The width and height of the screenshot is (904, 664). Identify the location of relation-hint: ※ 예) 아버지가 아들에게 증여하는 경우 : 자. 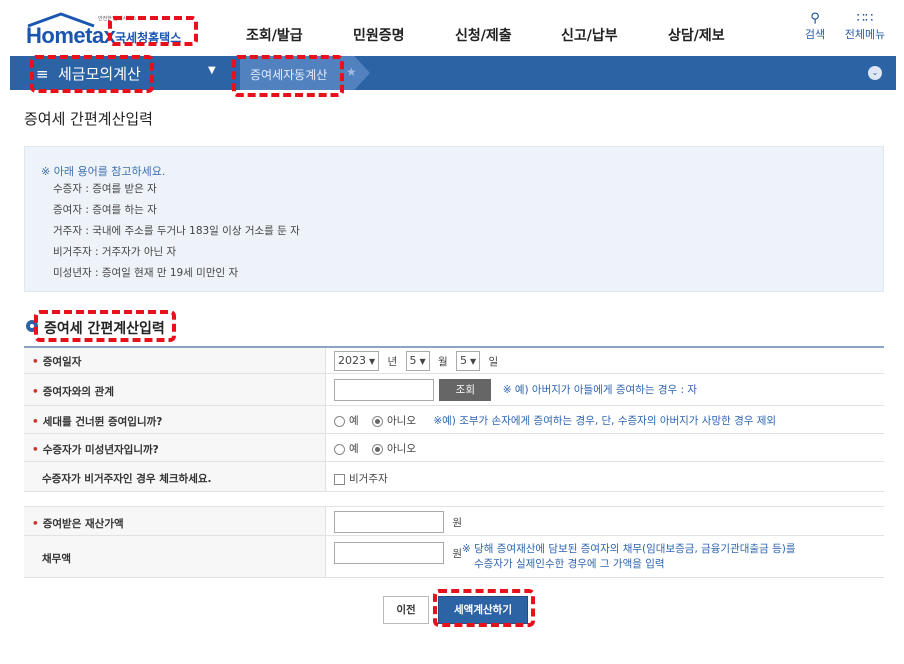
(600, 390).